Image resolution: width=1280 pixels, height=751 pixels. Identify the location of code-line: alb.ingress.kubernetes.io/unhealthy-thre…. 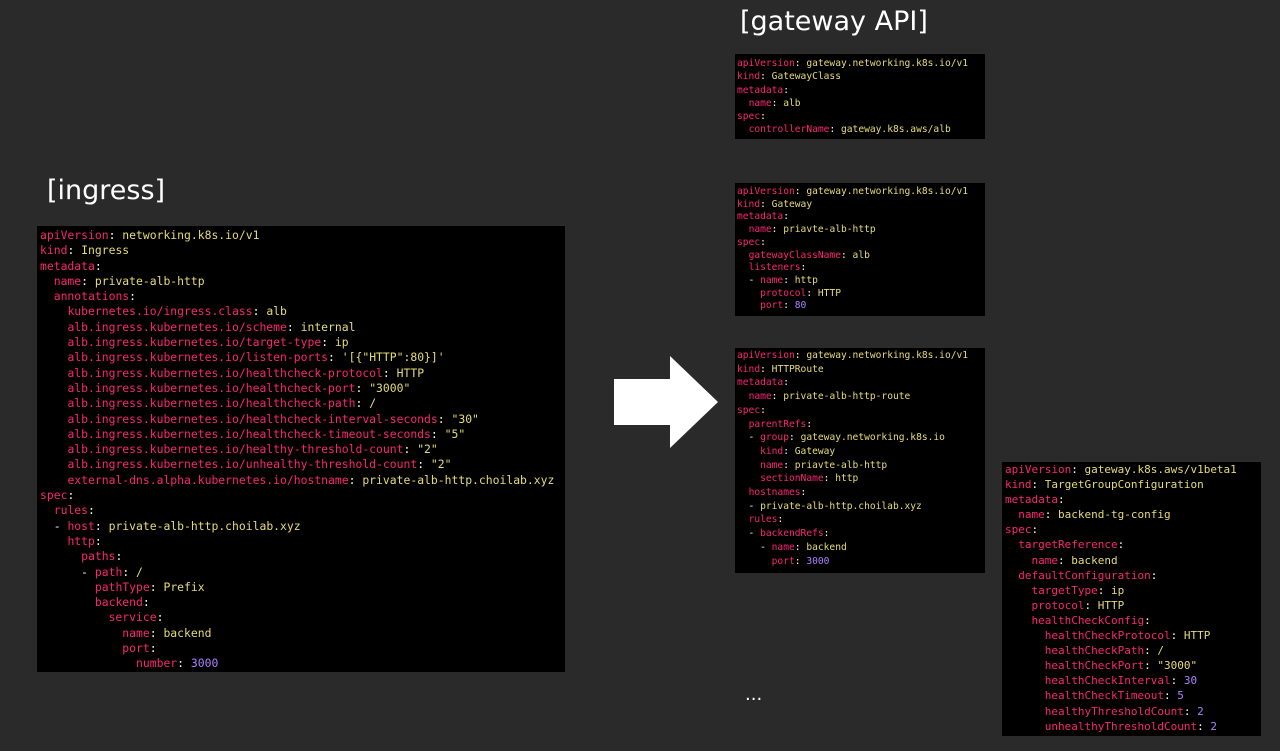
(259, 464).